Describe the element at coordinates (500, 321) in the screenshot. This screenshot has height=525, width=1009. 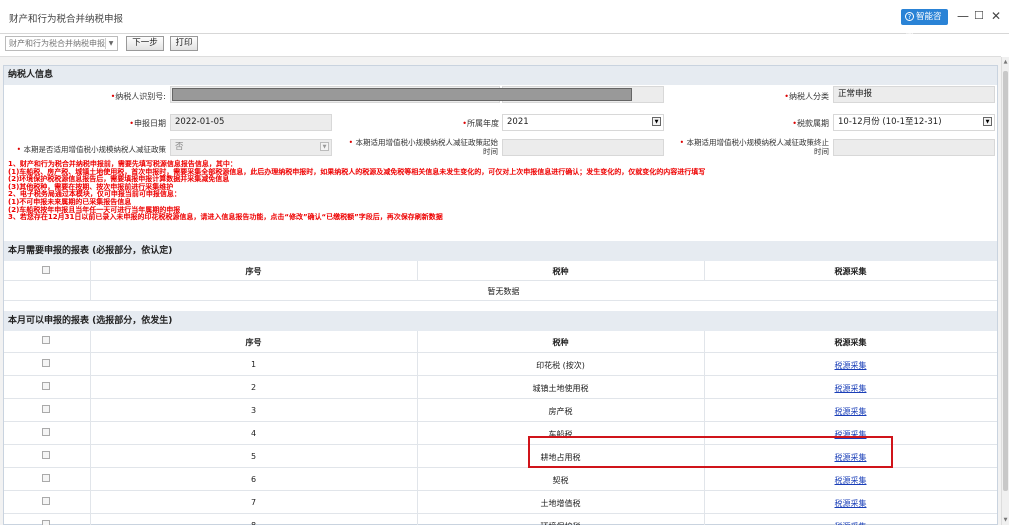
I see `optional-forms-title: 本月可以申报的报表 (选报部分，依发生)` at that location.